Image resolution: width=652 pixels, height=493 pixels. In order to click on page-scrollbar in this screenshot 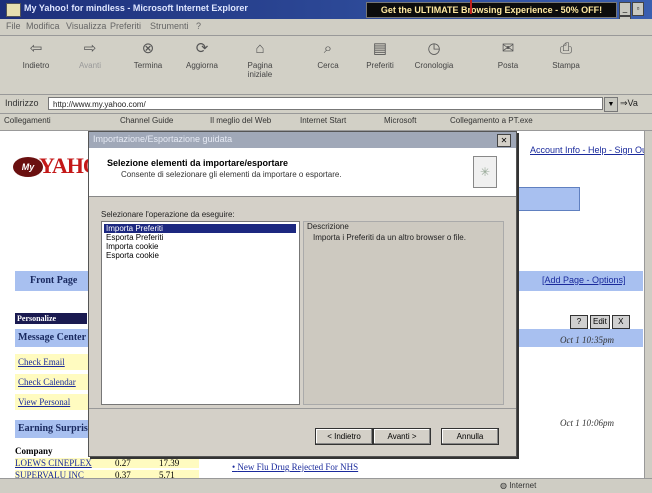, I will do `click(648, 304)`.